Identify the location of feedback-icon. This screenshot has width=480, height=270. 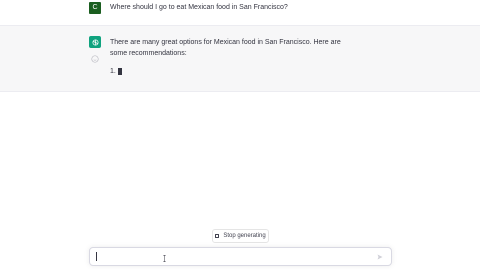
(95, 59).